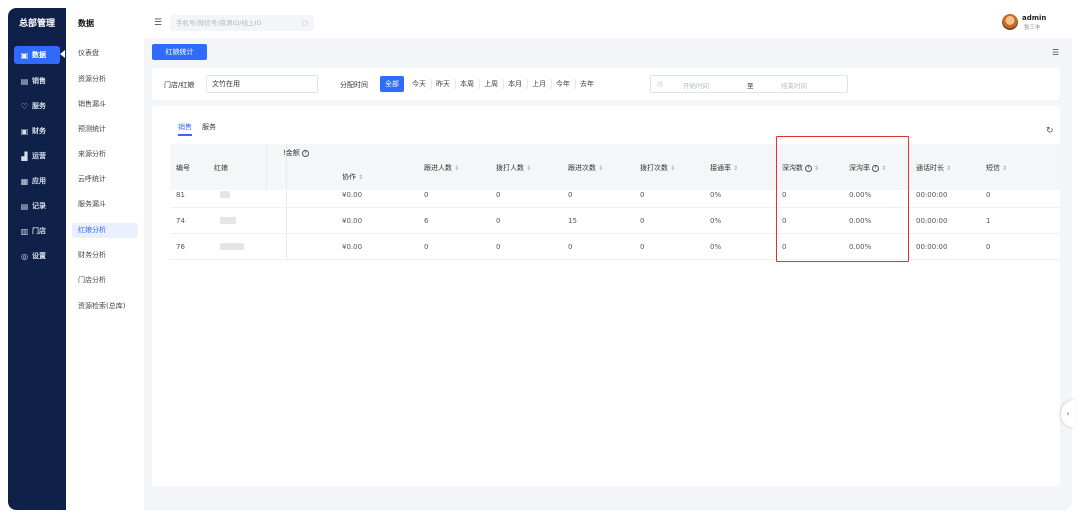 The height and width of the screenshot is (518, 1080). I want to click on brand-title: 总部管理, so click(36, 24).